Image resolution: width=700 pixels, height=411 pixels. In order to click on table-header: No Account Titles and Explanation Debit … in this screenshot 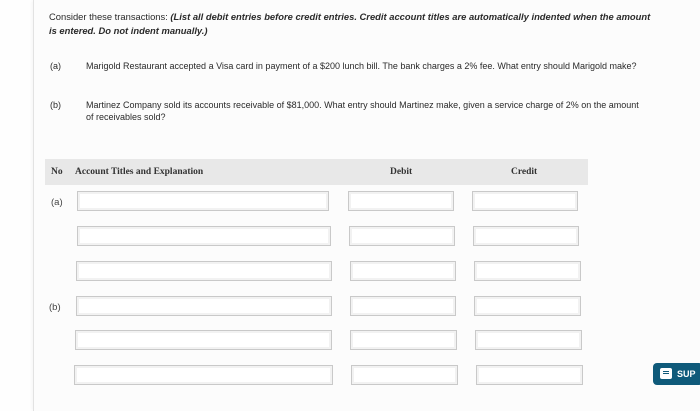, I will do `click(316, 172)`.